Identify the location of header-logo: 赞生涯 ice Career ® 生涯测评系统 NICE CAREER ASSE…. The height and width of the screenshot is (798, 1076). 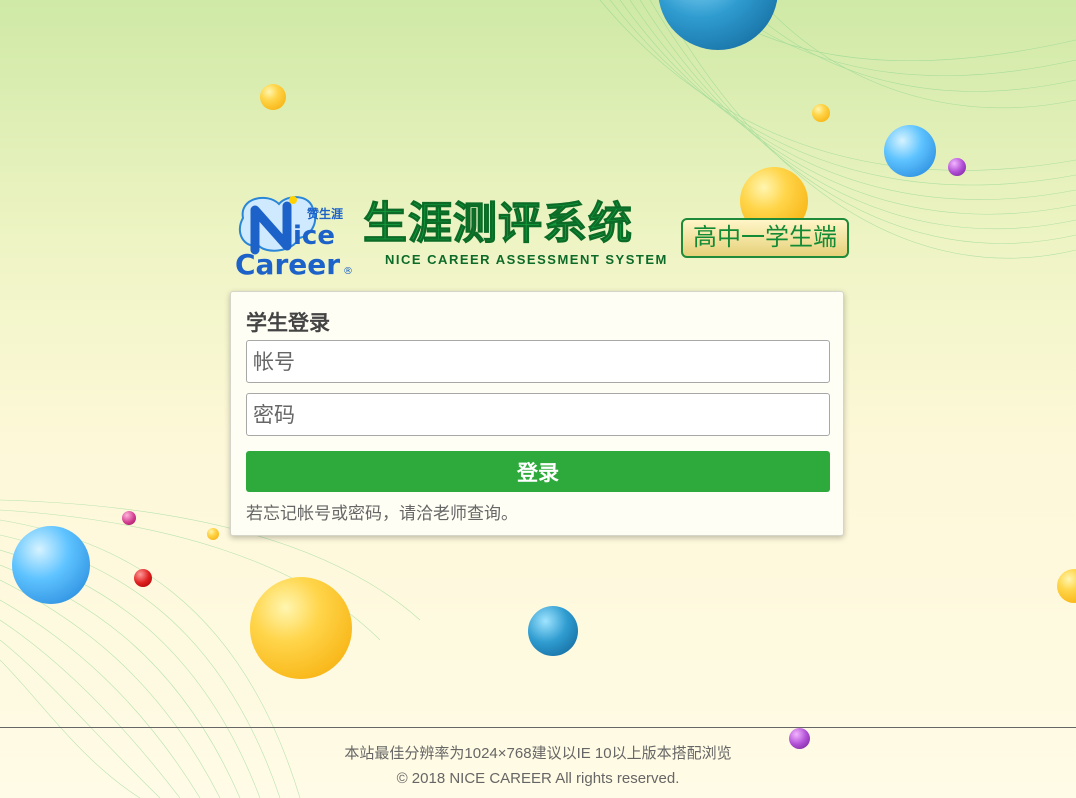
(541, 233).